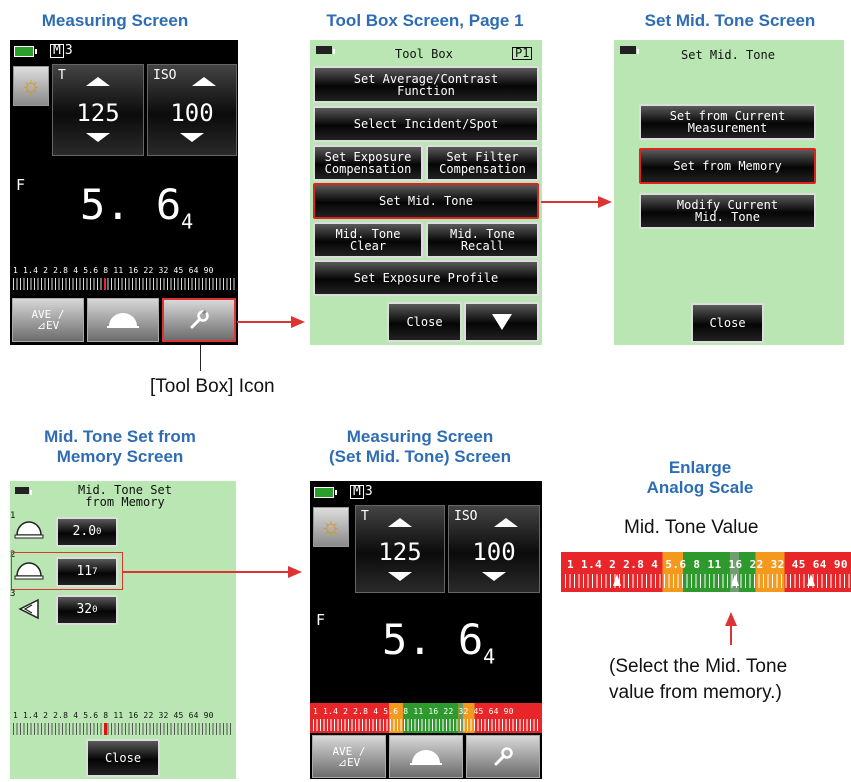  What do you see at coordinates (426, 124) in the screenshot?
I see `select-incident-spot-button: Select Incident/Spot` at bounding box center [426, 124].